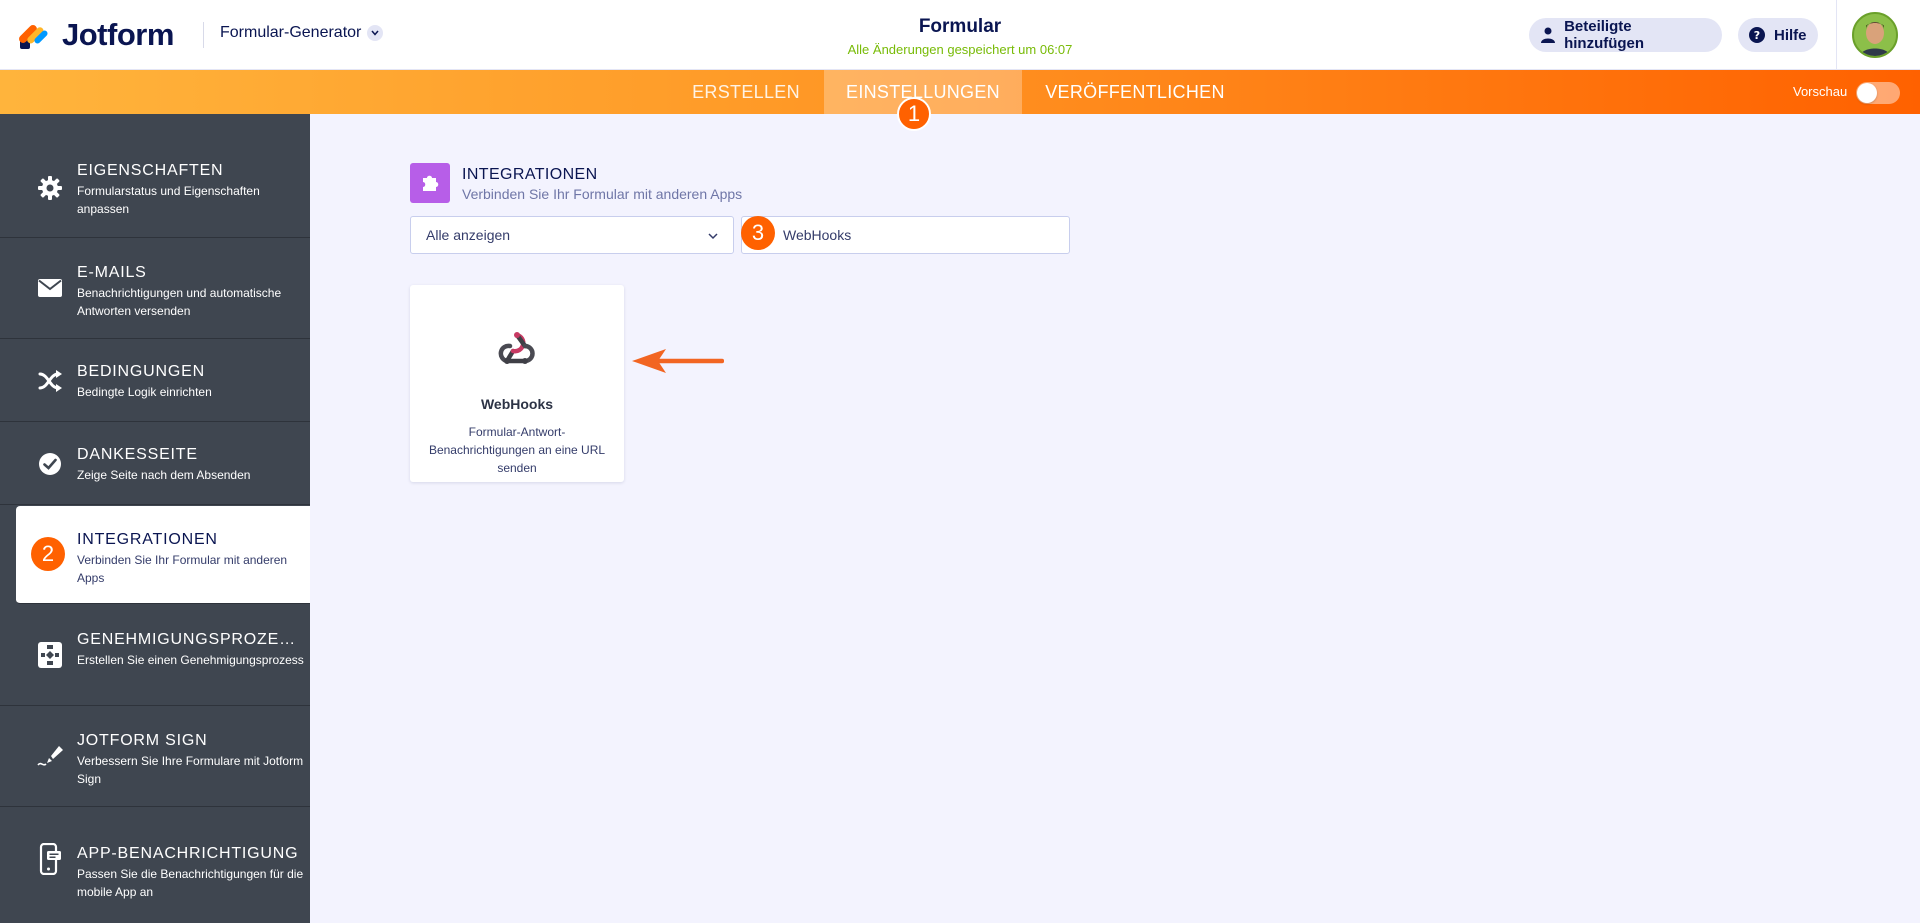 The height and width of the screenshot is (923, 1920). What do you see at coordinates (50, 859) in the screenshot?
I see `mobile-icon` at bounding box center [50, 859].